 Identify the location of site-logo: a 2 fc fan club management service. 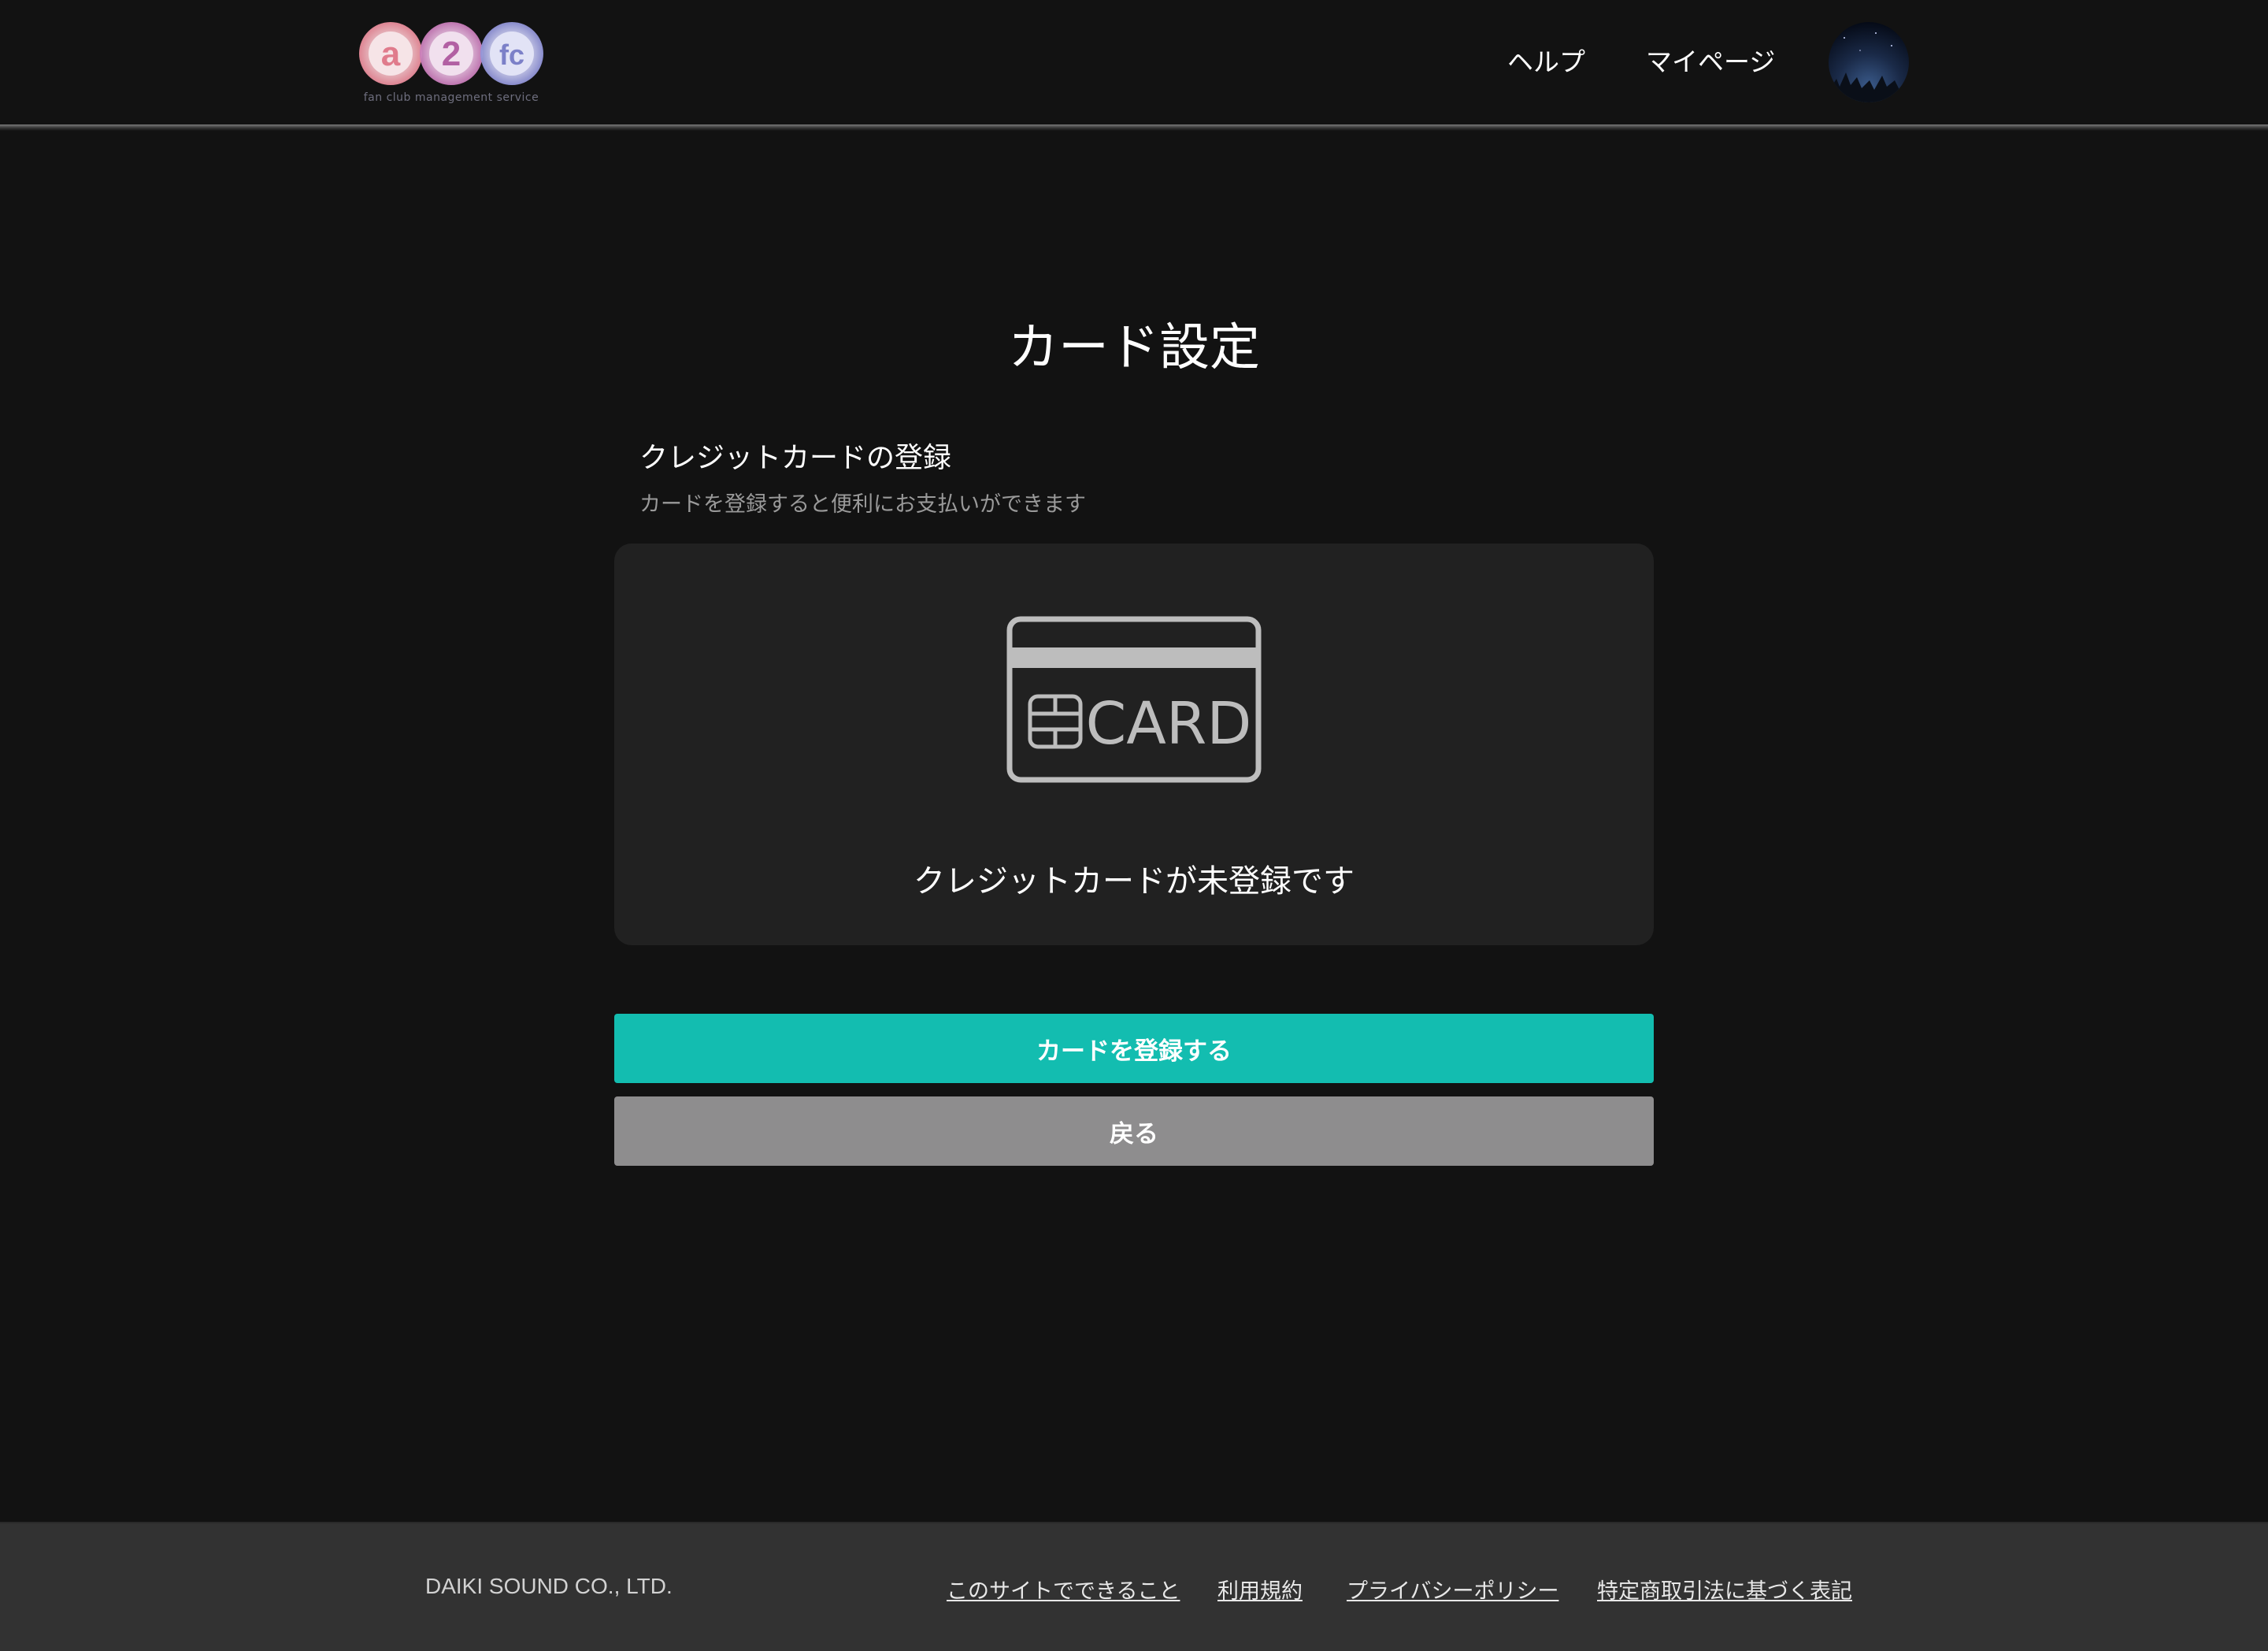
(451, 63).